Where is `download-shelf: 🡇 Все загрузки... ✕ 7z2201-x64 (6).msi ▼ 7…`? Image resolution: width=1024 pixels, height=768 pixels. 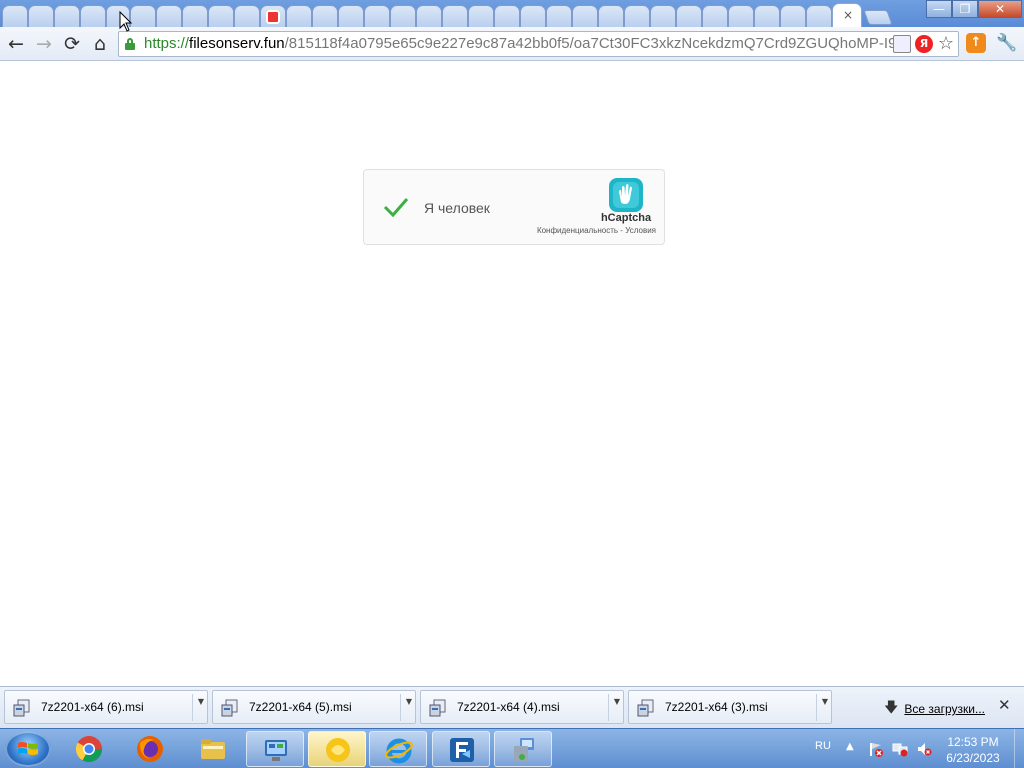
download-shelf: 🡇 Все загрузки... ✕ 7z2201-x64 (6).msi ▼ 7… is located at coordinates (512, 707).